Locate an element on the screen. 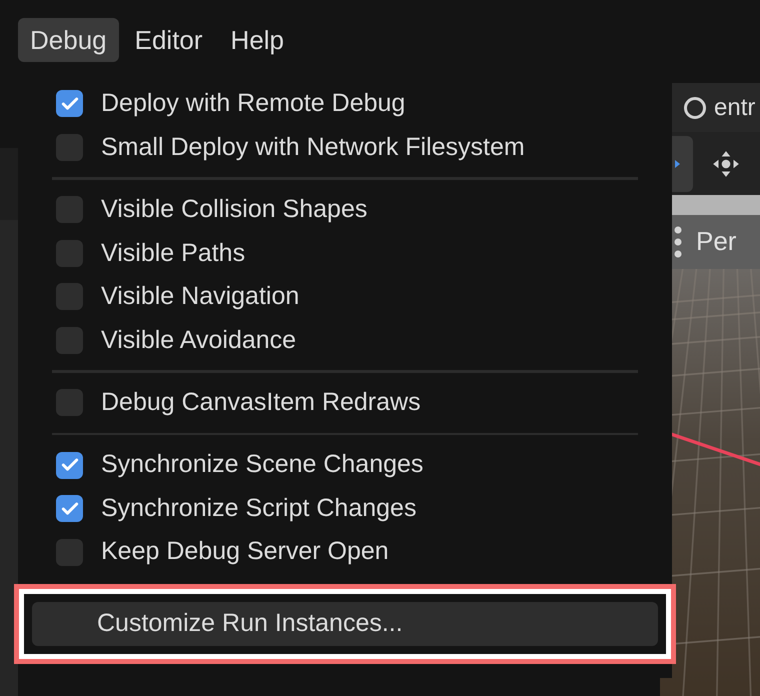  menu-item: Visible Collision Shapes is located at coordinates (345, 210).